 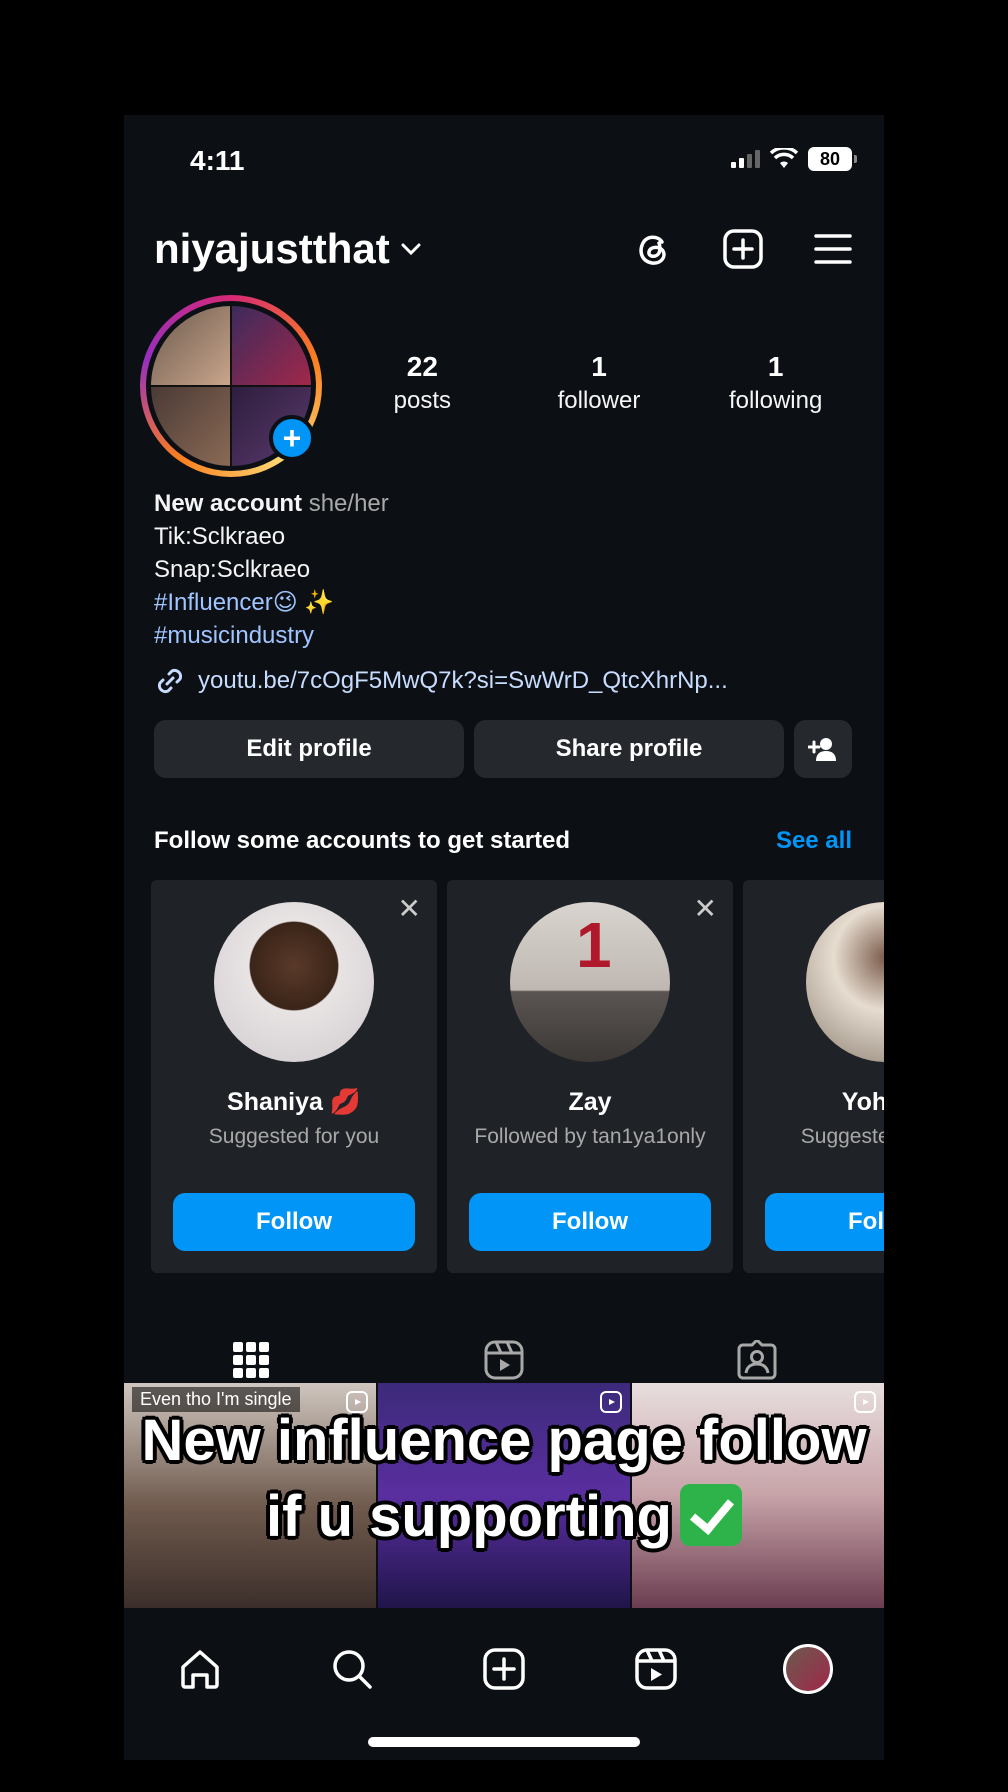 What do you see at coordinates (422, 383) in the screenshot?
I see `posts-count: 22 posts` at bounding box center [422, 383].